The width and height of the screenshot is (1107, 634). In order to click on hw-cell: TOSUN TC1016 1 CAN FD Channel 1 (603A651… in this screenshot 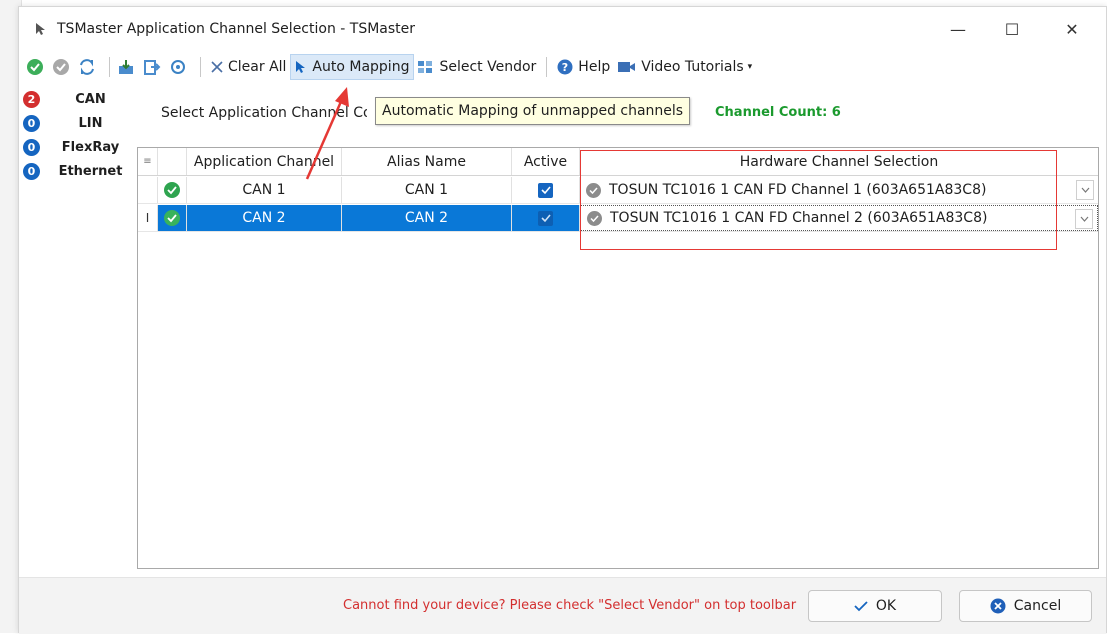, I will do `click(839, 190)`.